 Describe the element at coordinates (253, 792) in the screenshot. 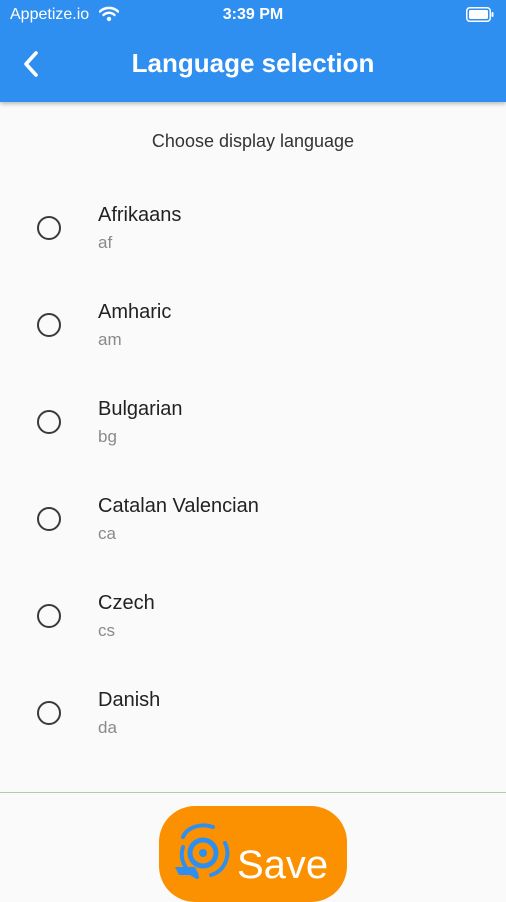

I see `divider` at that location.